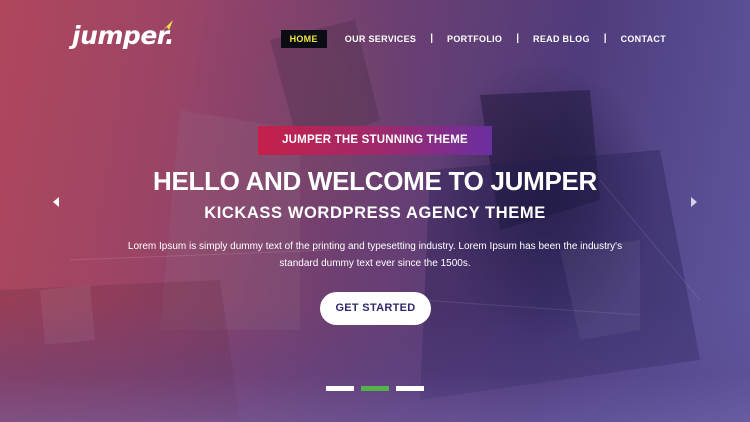  I want to click on slider-dot-active, so click(375, 388).